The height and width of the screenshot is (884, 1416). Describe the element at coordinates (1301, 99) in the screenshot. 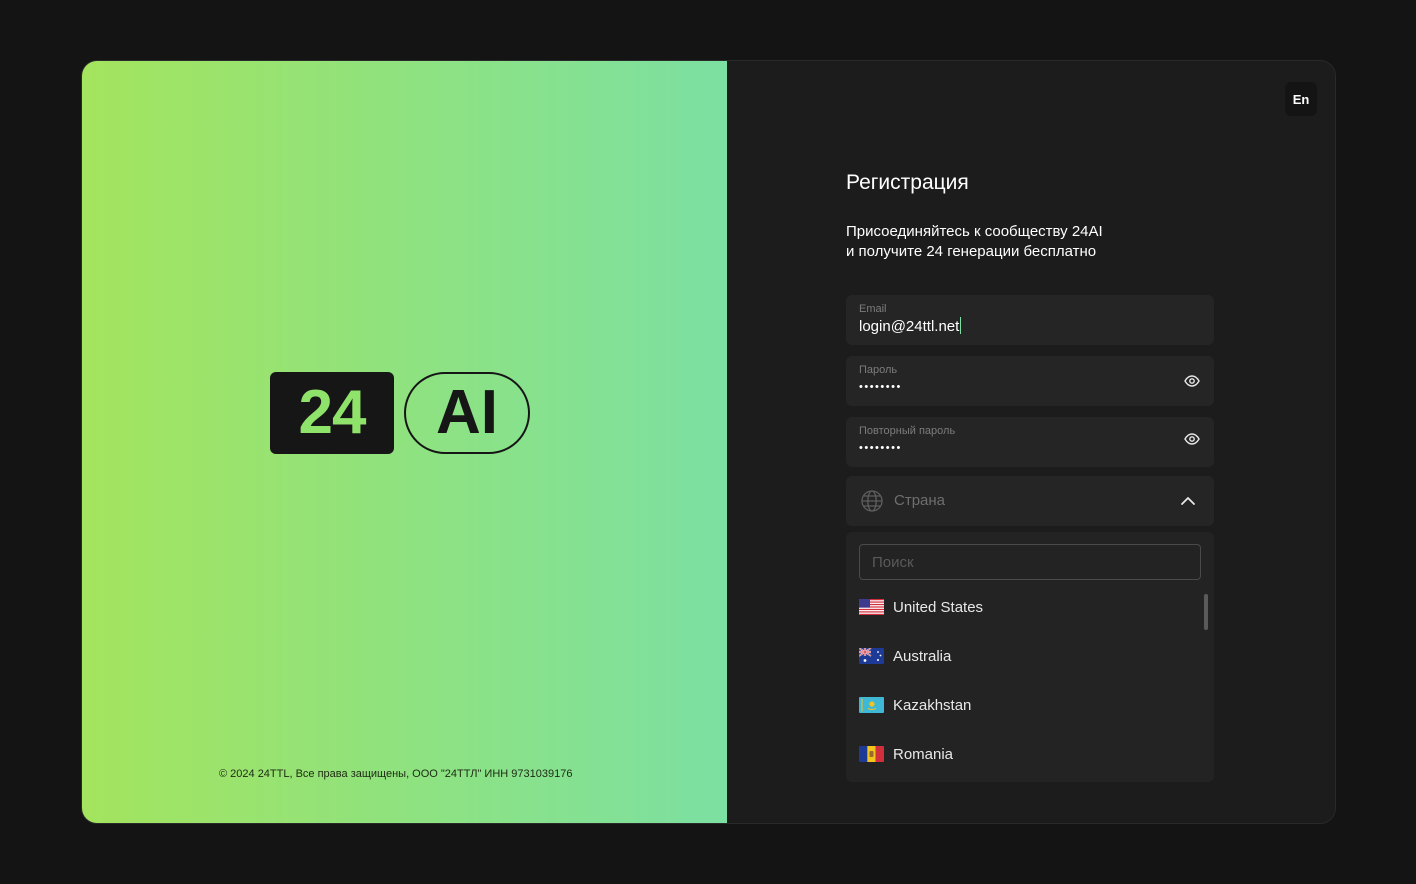

I see `language-switch-button: En` at that location.